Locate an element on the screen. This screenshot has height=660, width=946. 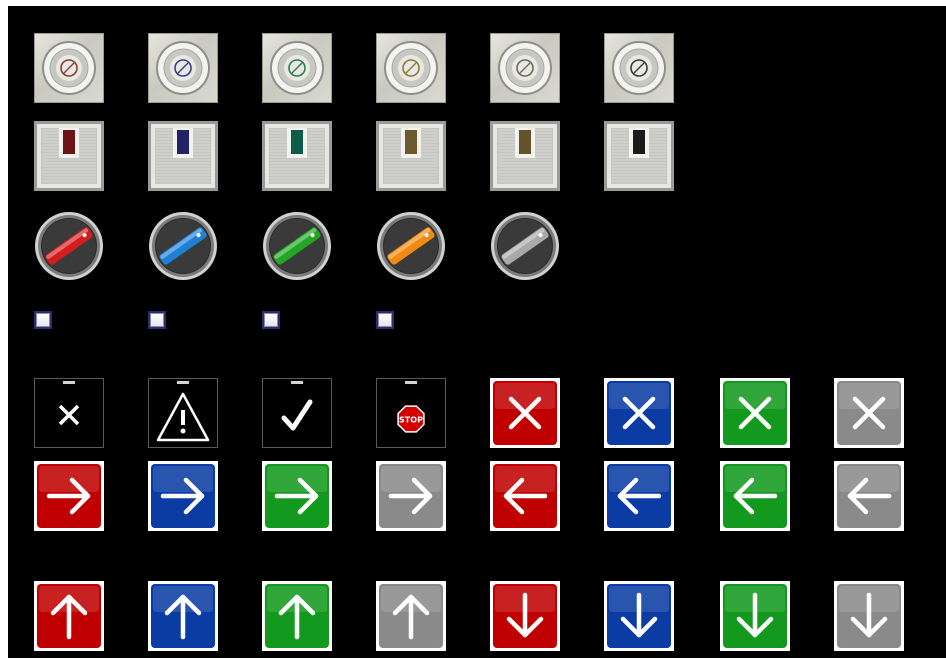
selector-green is located at coordinates (297, 246).